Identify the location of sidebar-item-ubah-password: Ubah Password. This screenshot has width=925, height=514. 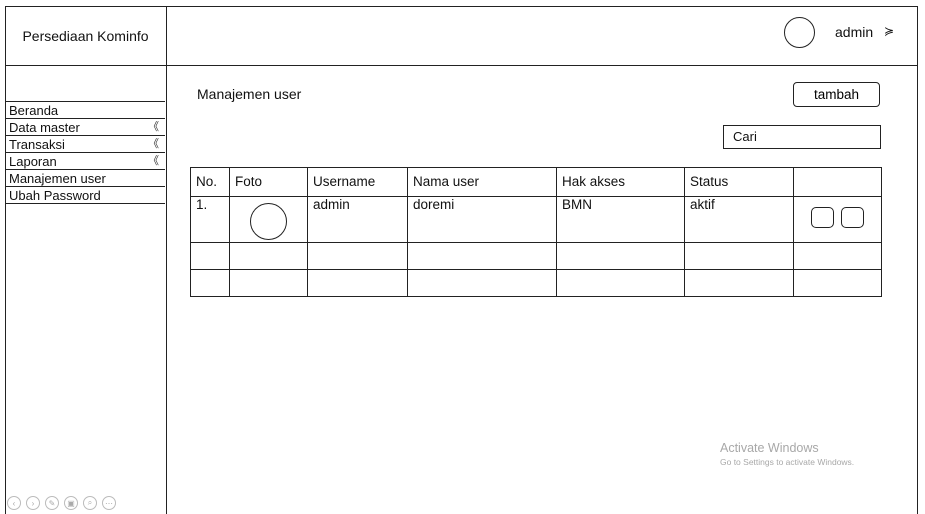
(85, 194).